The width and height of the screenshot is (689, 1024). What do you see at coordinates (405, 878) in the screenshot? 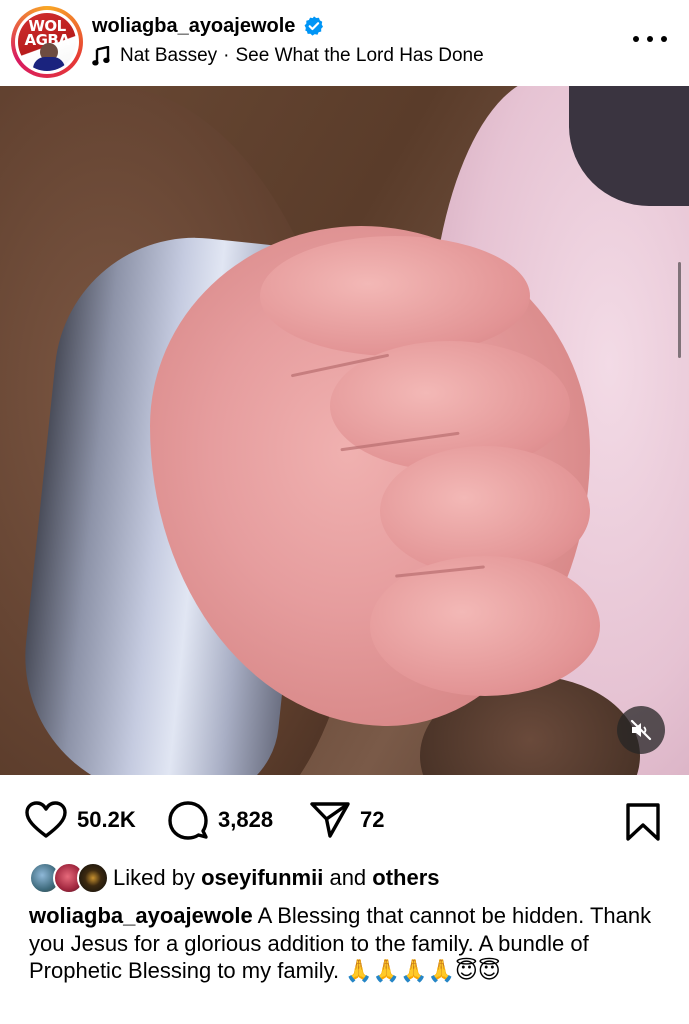
I see `liked-by-others: others` at bounding box center [405, 878].